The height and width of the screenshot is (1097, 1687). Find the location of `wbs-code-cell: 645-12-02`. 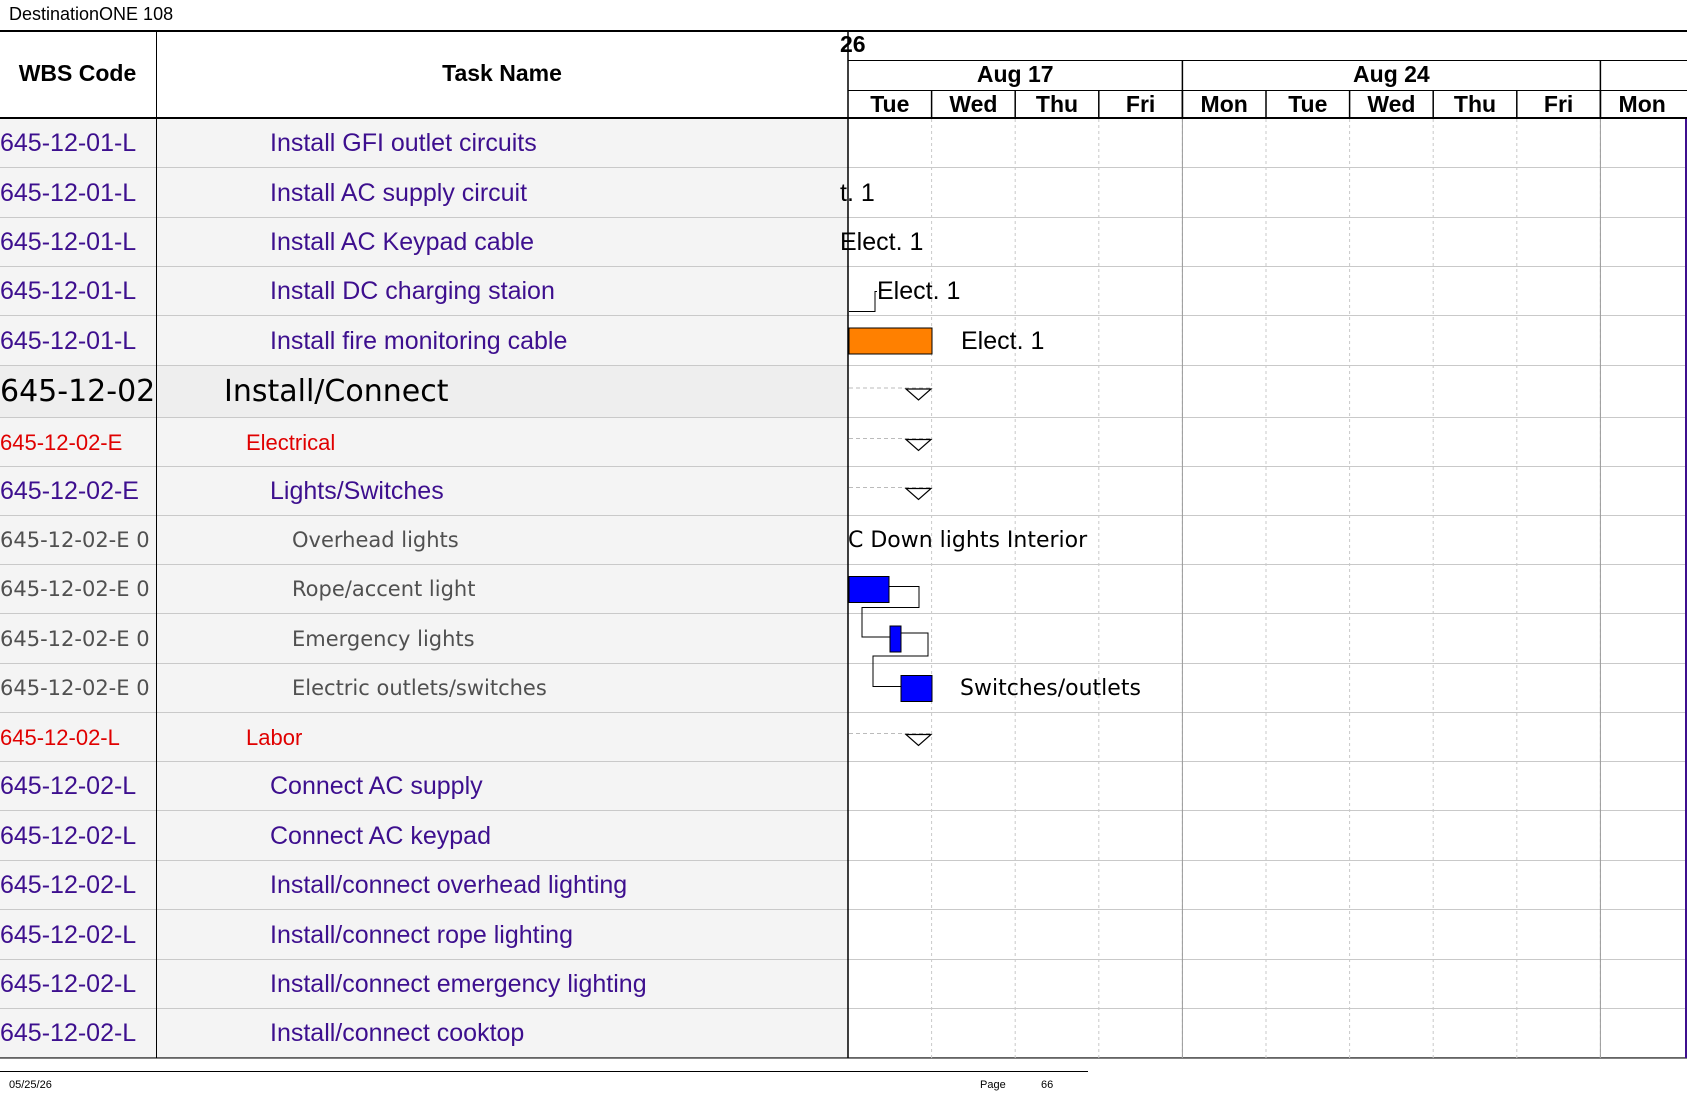

wbs-code-cell: 645-12-02 is located at coordinates (77, 392).